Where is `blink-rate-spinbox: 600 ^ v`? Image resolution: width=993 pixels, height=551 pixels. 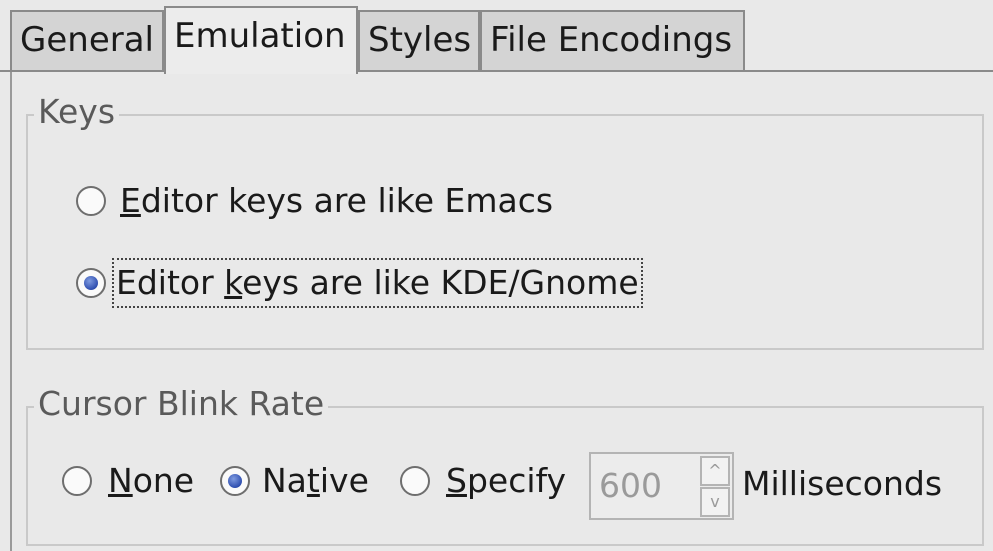 blink-rate-spinbox: 600 ^ v is located at coordinates (661, 486).